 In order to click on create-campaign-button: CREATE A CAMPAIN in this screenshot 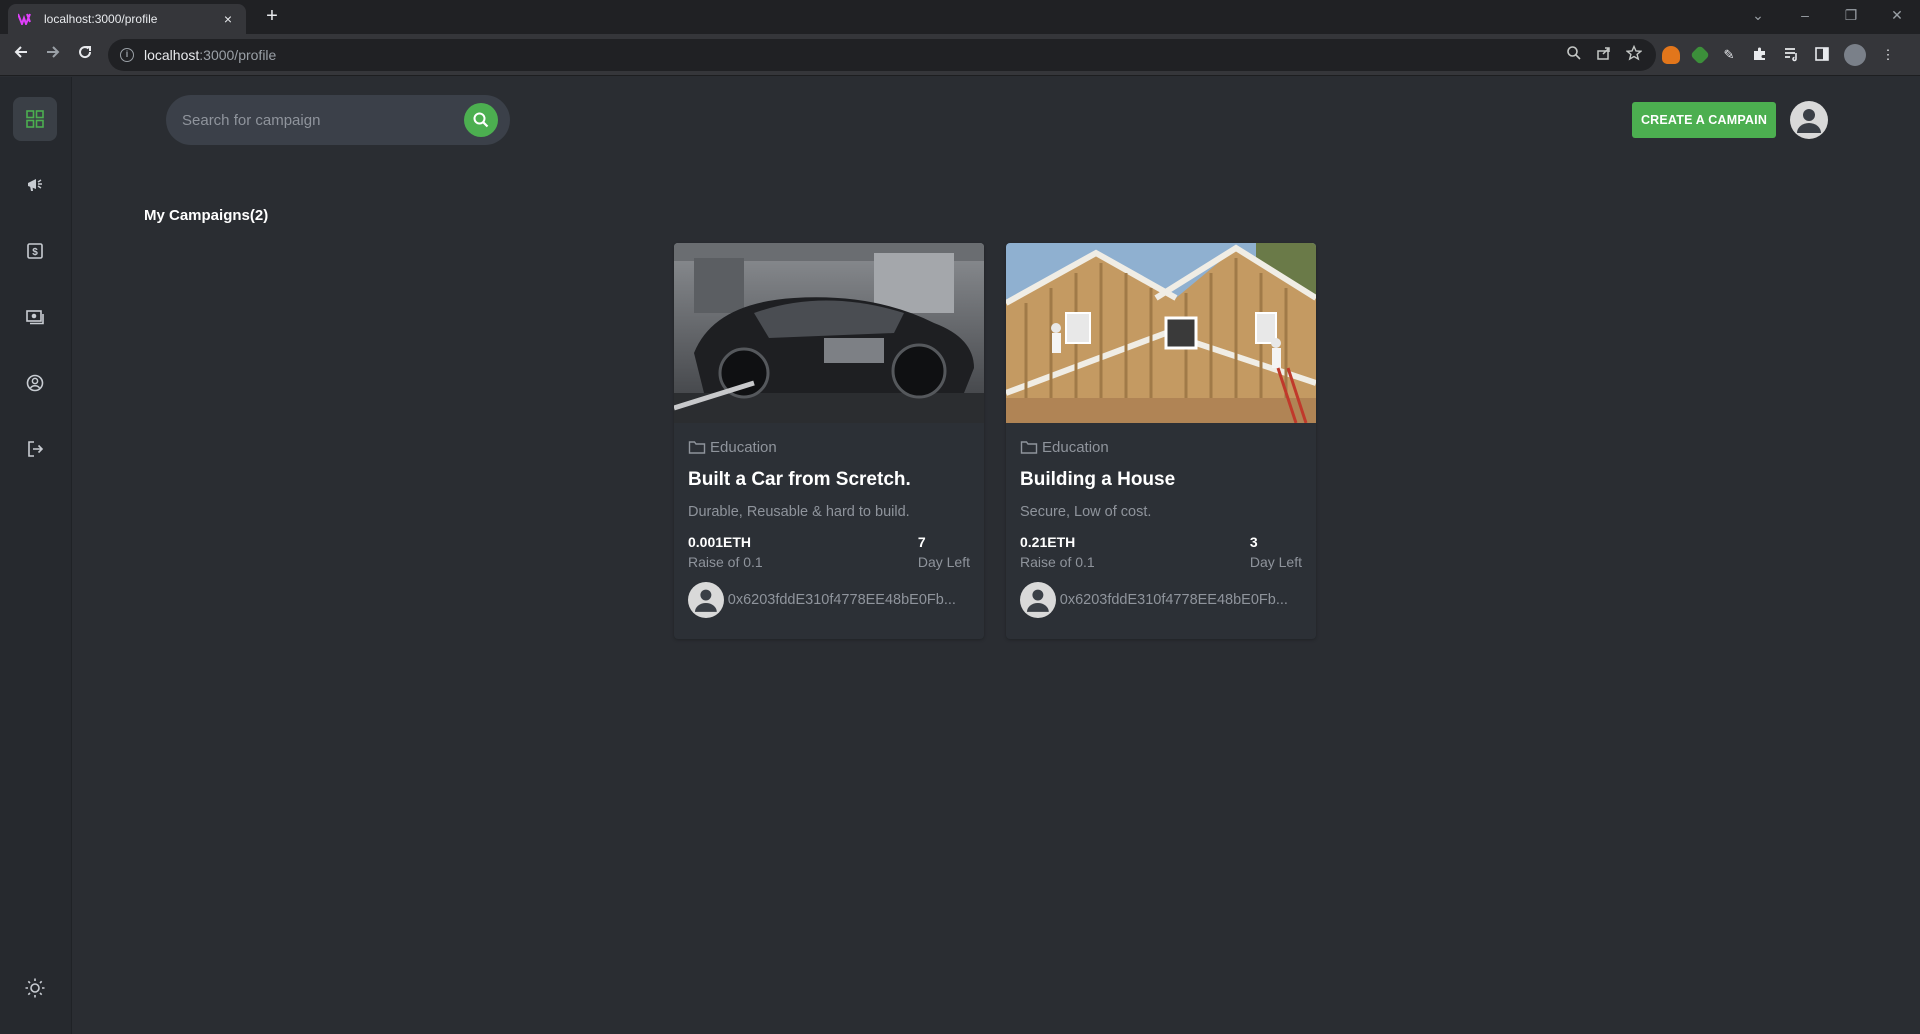, I will do `click(1704, 120)`.